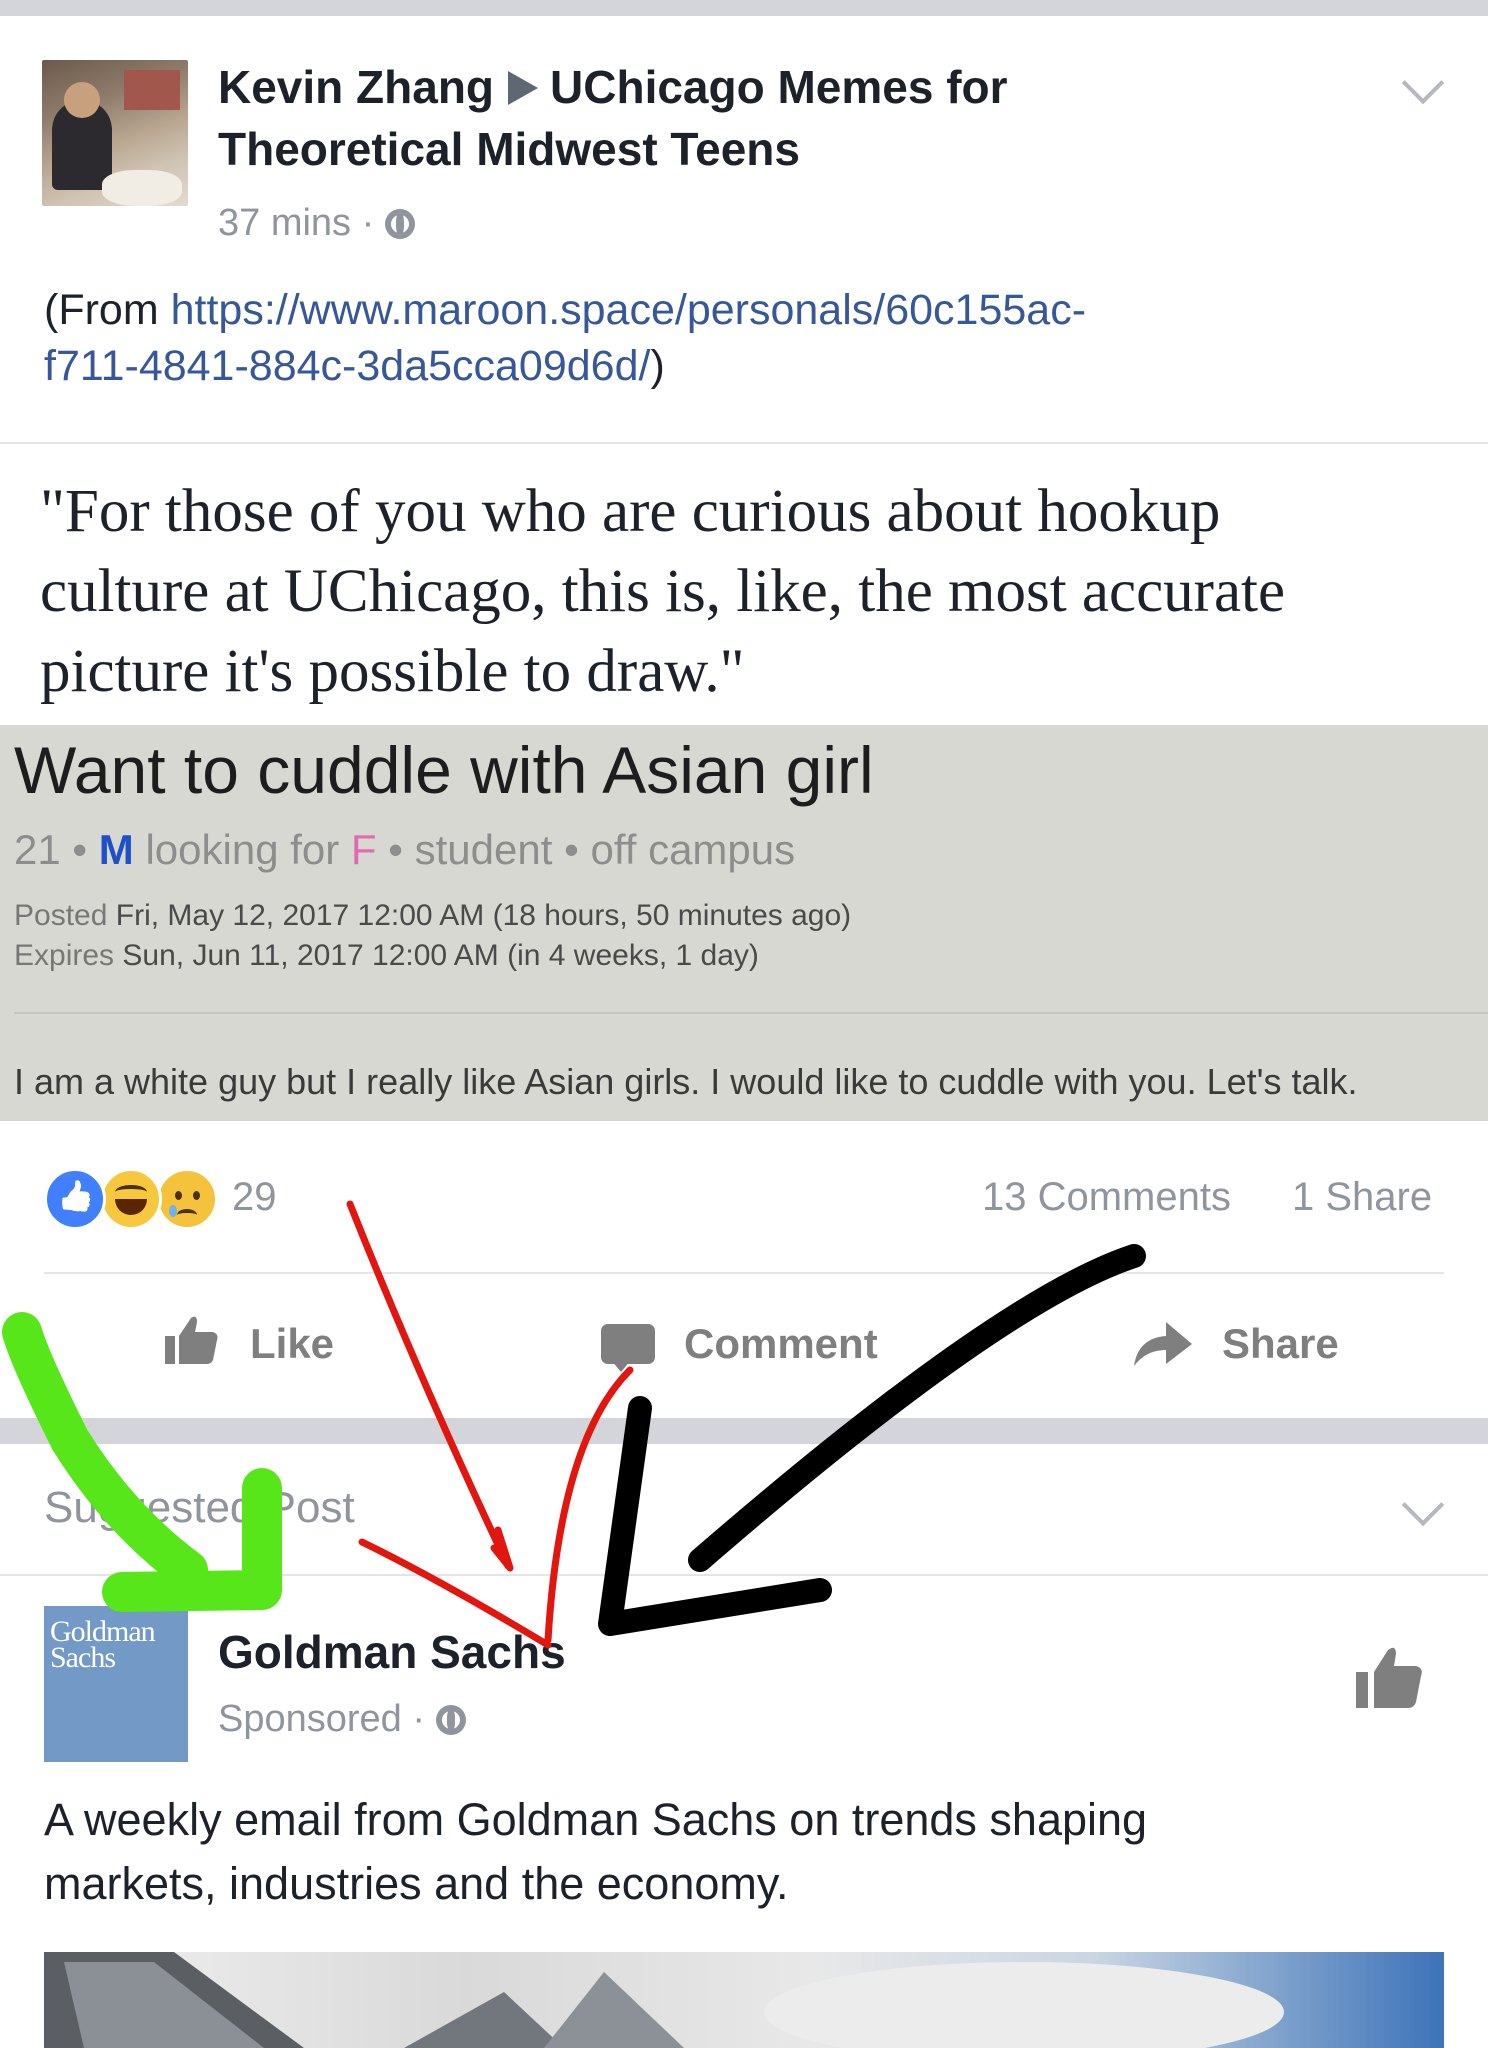 This screenshot has width=1488, height=2048. I want to click on share-arrow-icon, so click(1163, 1344).